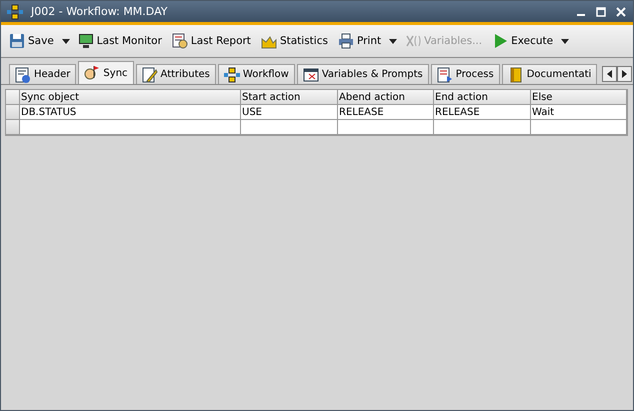  Describe the element at coordinates (106, 72) in the screenshot. I see `tab: Sync` at that location.